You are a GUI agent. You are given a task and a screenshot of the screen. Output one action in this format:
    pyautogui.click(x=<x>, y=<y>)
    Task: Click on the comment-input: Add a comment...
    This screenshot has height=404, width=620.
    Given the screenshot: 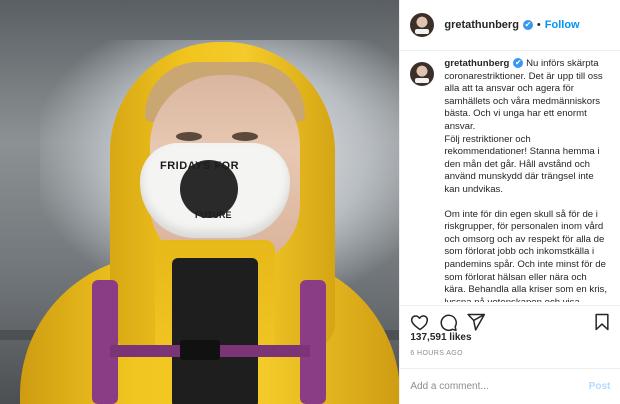 What is the action you would take?
    pyautogui.click(x=449, y=386)
    